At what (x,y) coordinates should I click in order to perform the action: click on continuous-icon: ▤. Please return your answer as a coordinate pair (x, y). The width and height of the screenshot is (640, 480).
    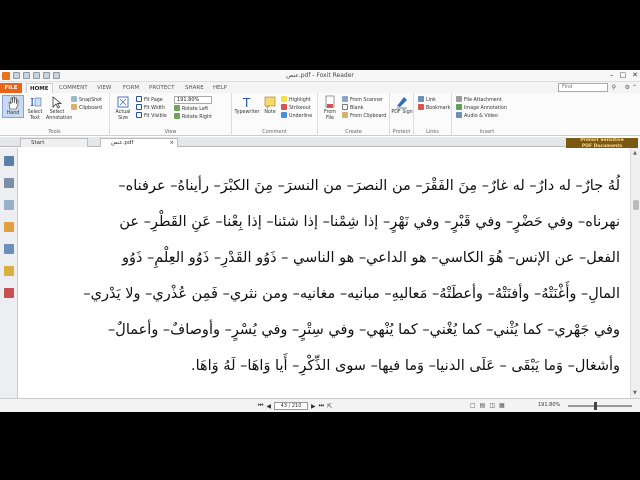
    Looking at the image, I should click on (483, 405).